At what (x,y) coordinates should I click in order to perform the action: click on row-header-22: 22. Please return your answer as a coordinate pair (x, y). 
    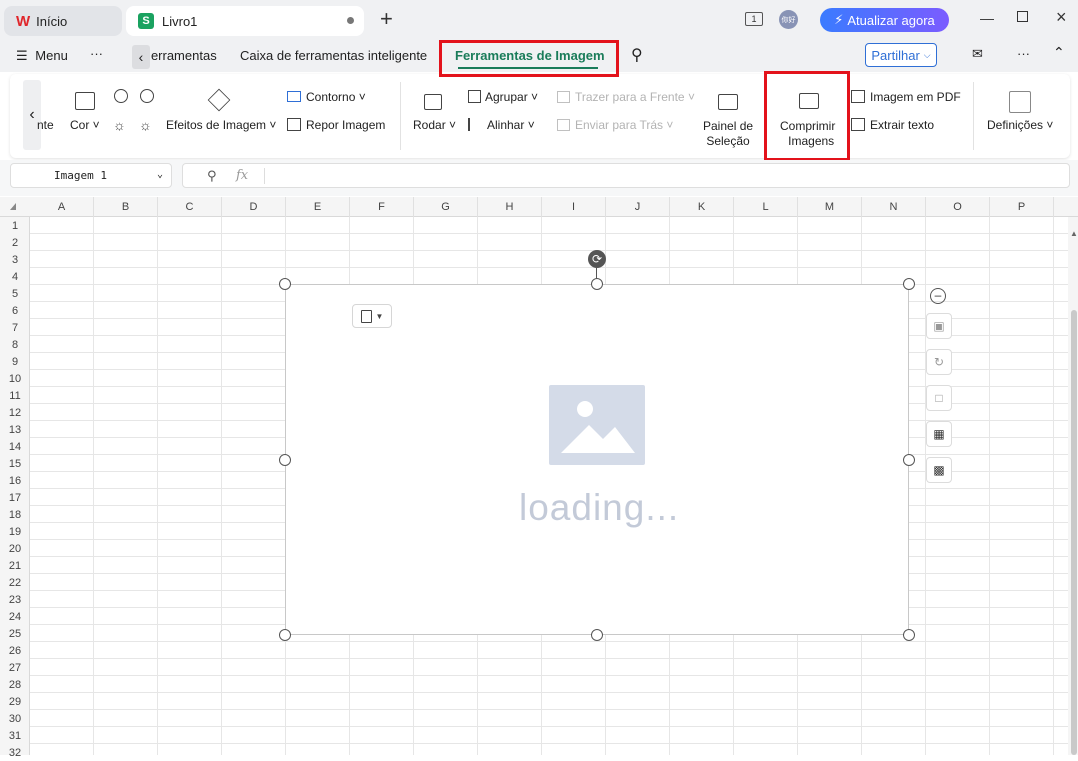
    Looking at the image, I should click on (15, 582).